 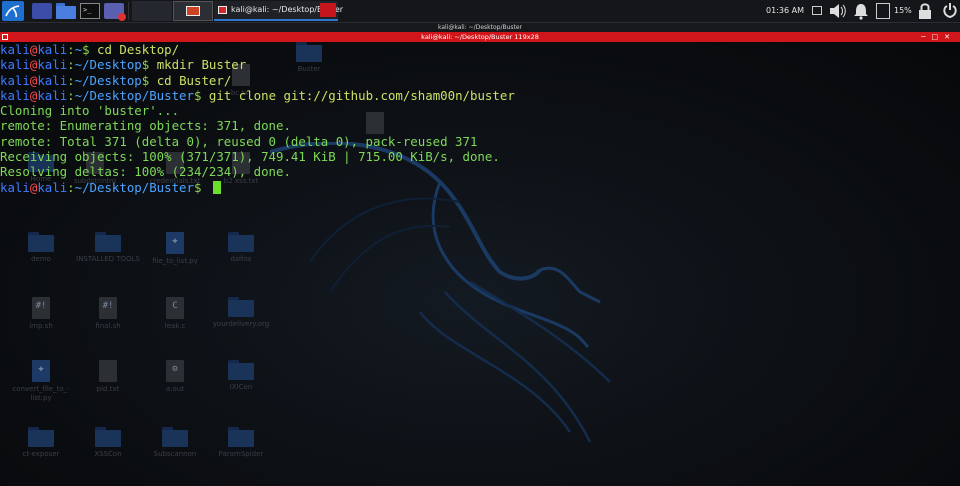 What do you see at coordinates (78, 49) in the screenshot?
I see `prompt-path: ~` at bounding box center [78, 49].